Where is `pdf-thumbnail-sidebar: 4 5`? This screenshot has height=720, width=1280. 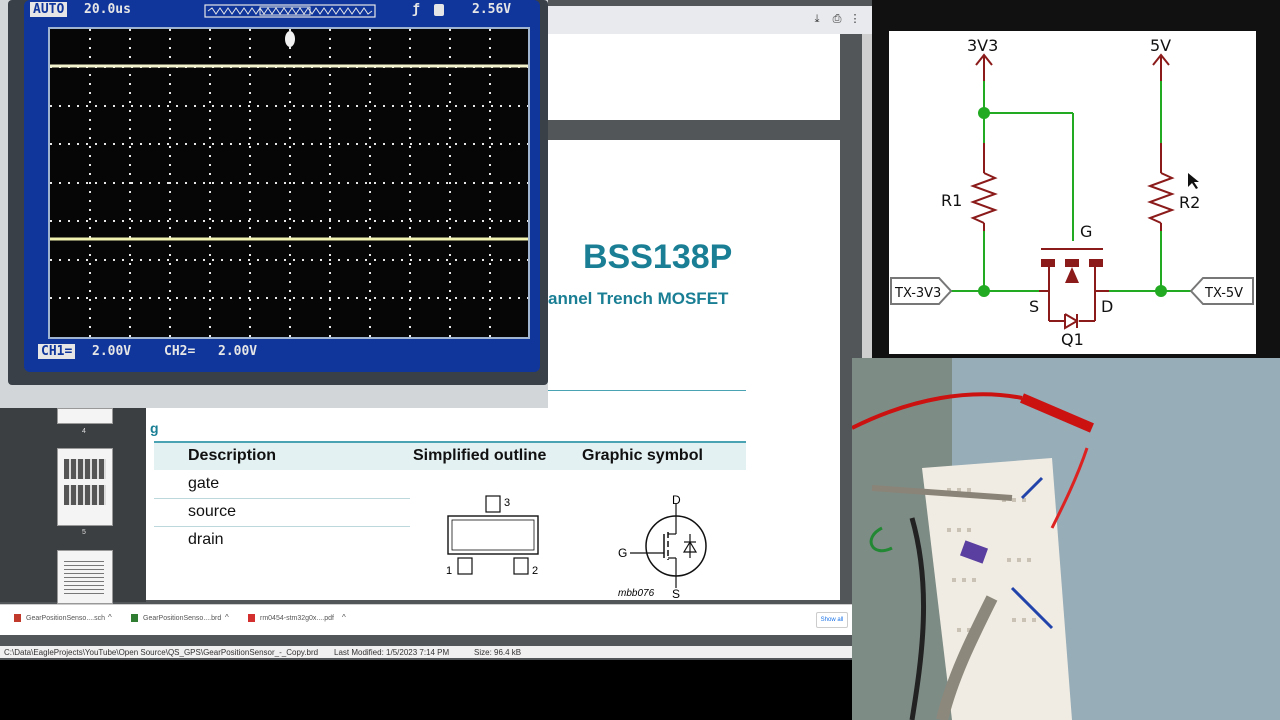
pdf-thumbnail-sidebar: 4 5 is located at coordinates (73, 506).